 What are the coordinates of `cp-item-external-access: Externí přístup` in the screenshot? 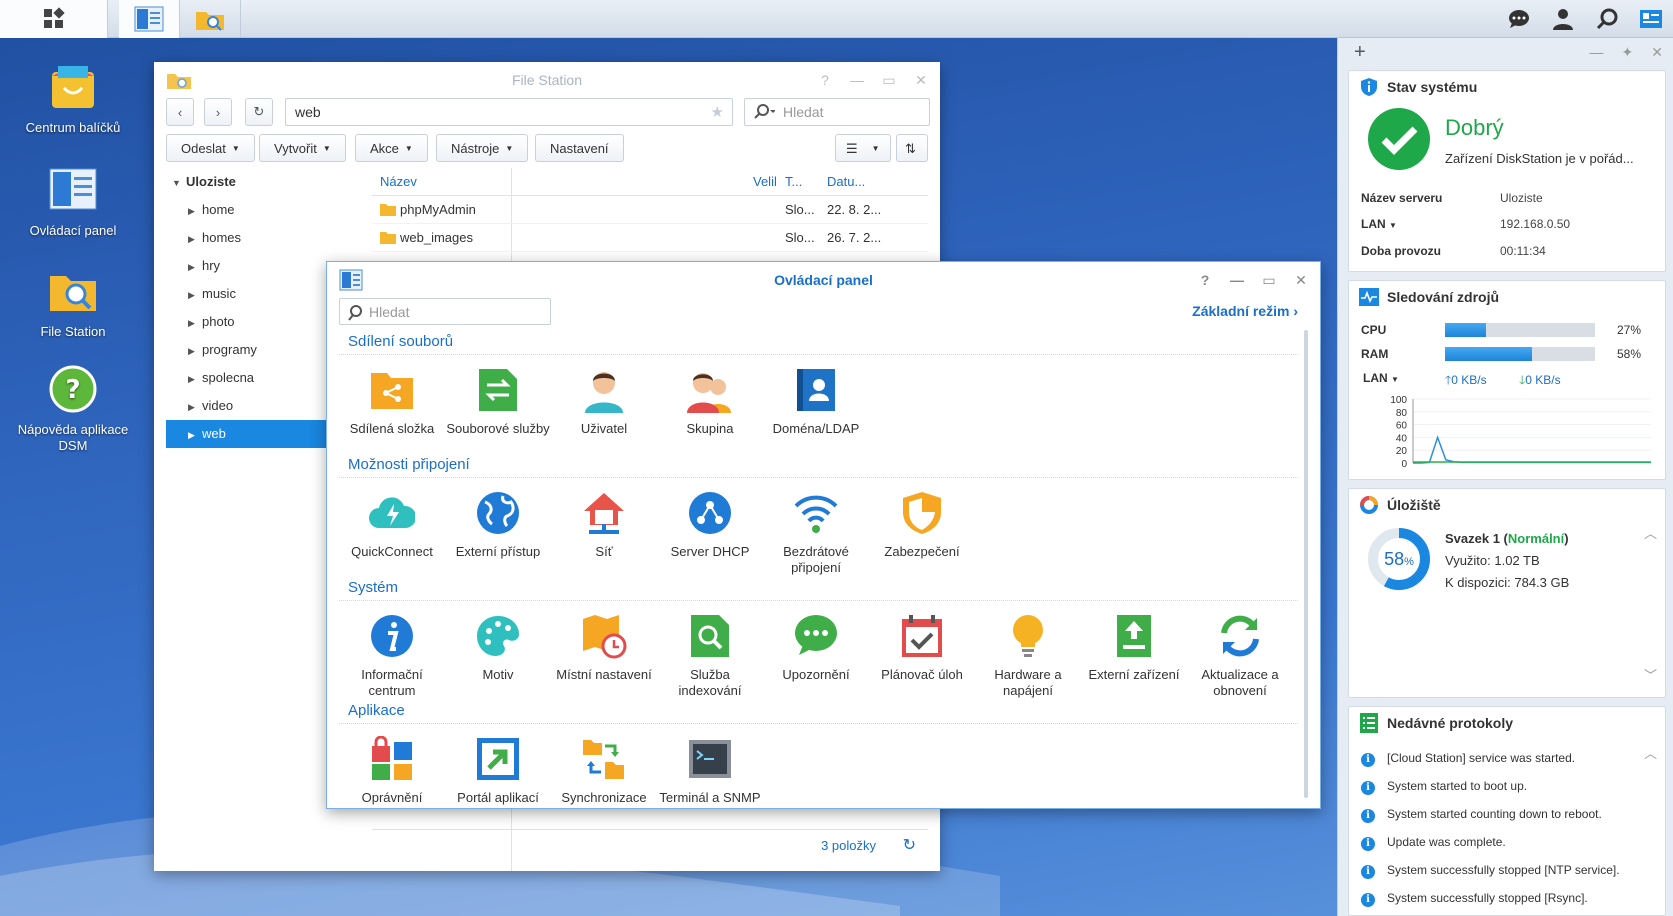 It's located at (498, 530).